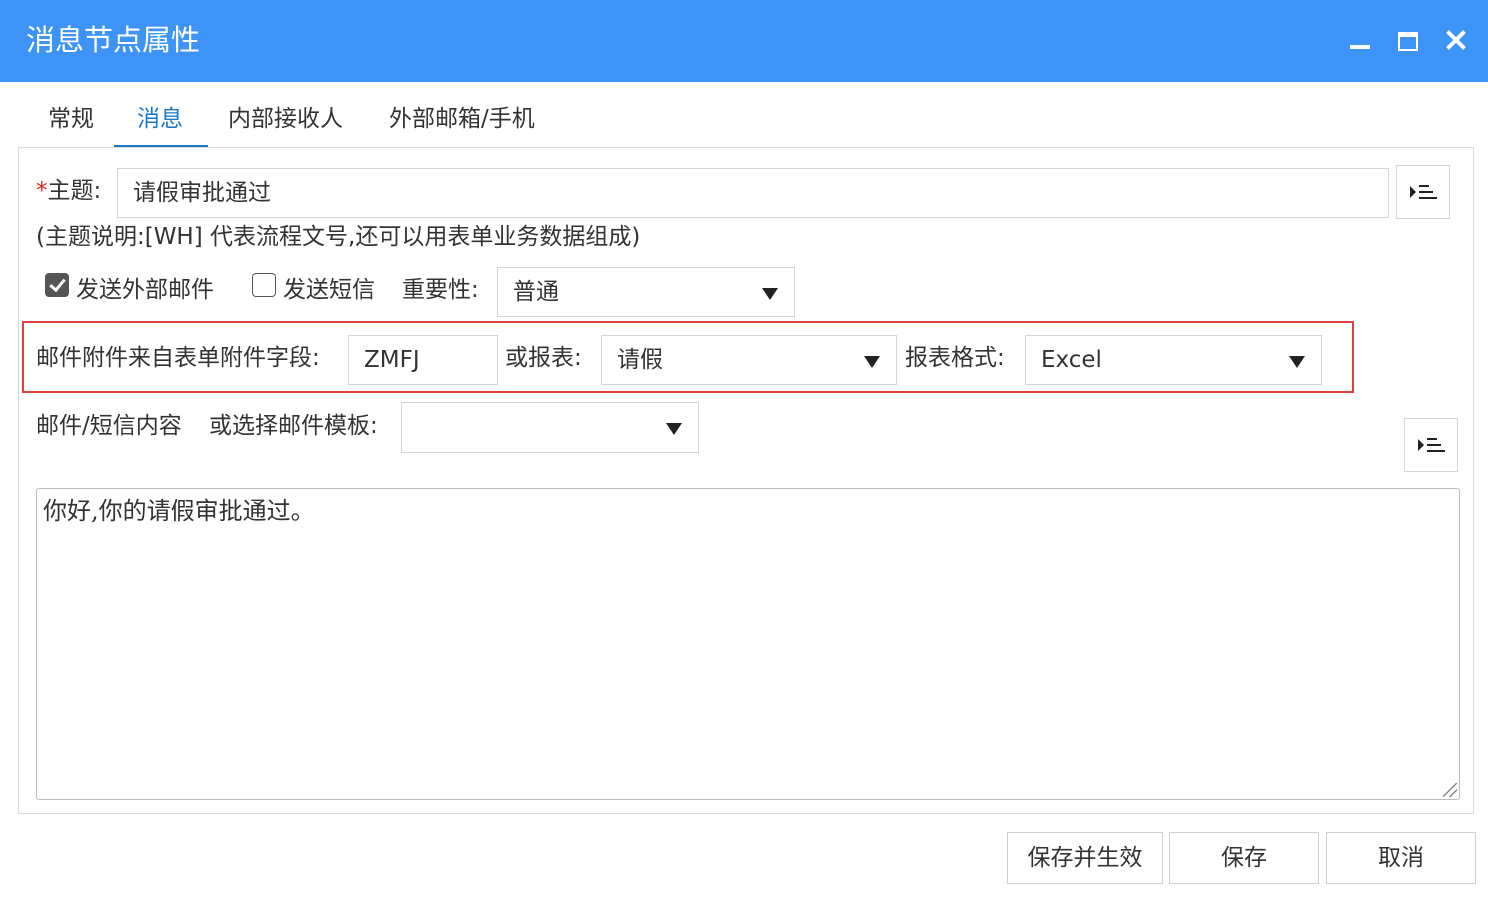 This screenshot has height=916, width=1488. What do you see at coordinates (1423, 192) in the screenshot?
I see `subject-insert-field-button` at bounding box center [1423, 192].